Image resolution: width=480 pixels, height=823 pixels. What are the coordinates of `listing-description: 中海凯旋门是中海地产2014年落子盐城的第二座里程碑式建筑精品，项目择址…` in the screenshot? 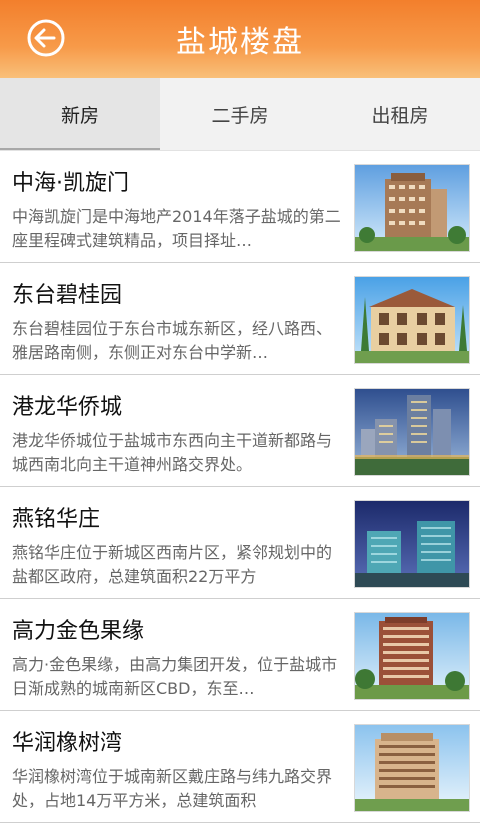 It's located at (176, 228).